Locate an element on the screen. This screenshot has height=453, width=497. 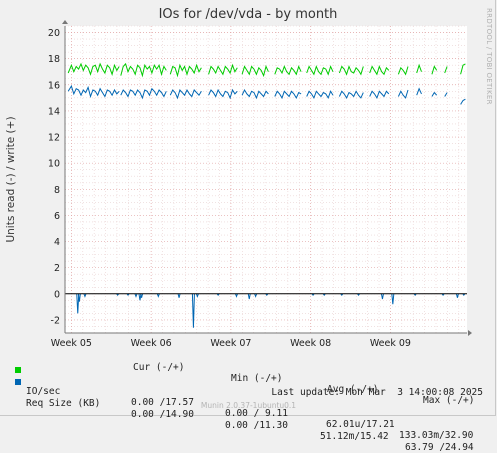
legend-cur-reqsize: 0.00 /14.90 is located at coordinates (162, 414).